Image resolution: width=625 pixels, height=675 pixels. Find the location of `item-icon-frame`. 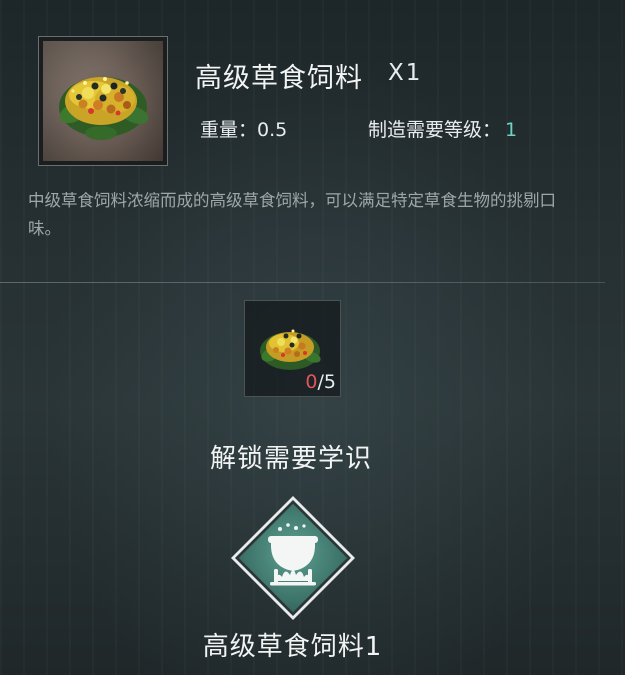

item-icon-frame is located at coordinates (103, 101).